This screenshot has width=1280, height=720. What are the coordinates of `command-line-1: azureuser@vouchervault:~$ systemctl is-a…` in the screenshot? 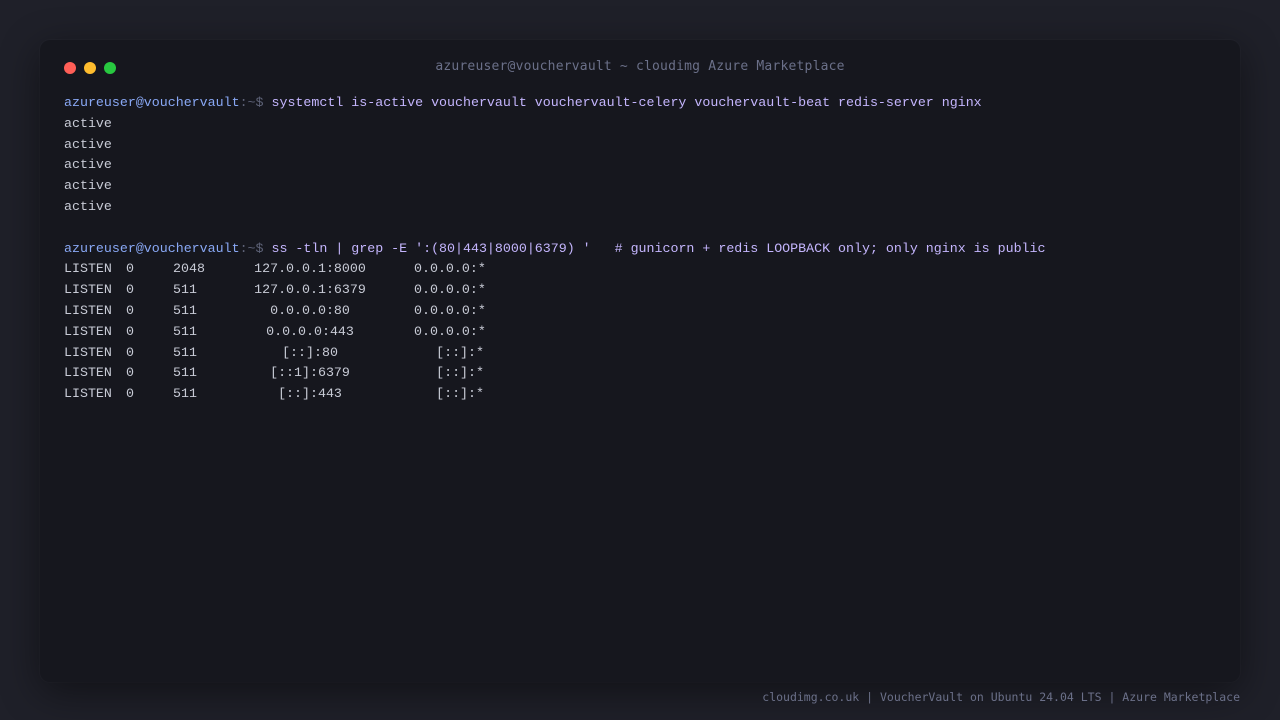 It's located at (644, 103).